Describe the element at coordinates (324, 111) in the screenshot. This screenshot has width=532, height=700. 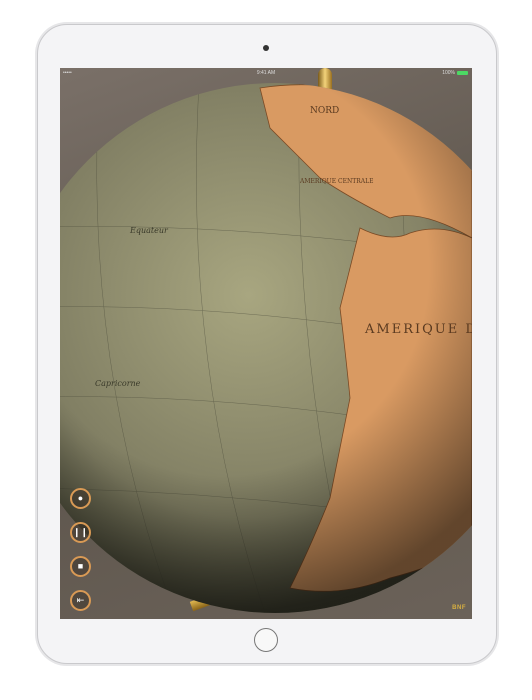
I see `north-label: NORD` at that location.